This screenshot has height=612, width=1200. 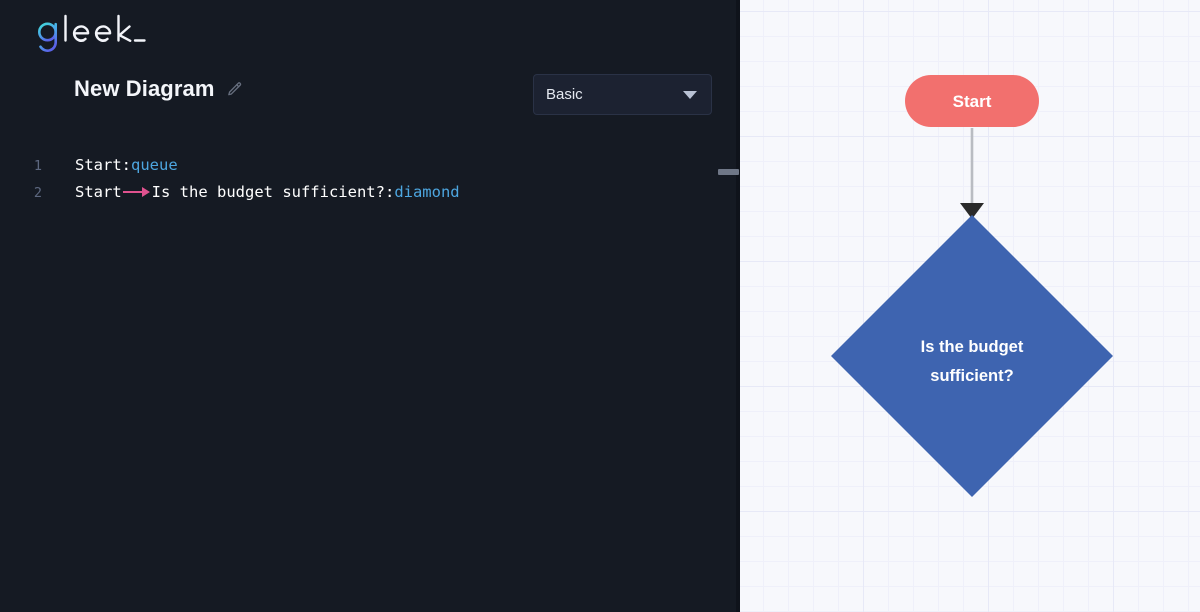 I want to click on code-line: 2 Start Is the budget sufficient?:diamond, so click(x=368, y=192).